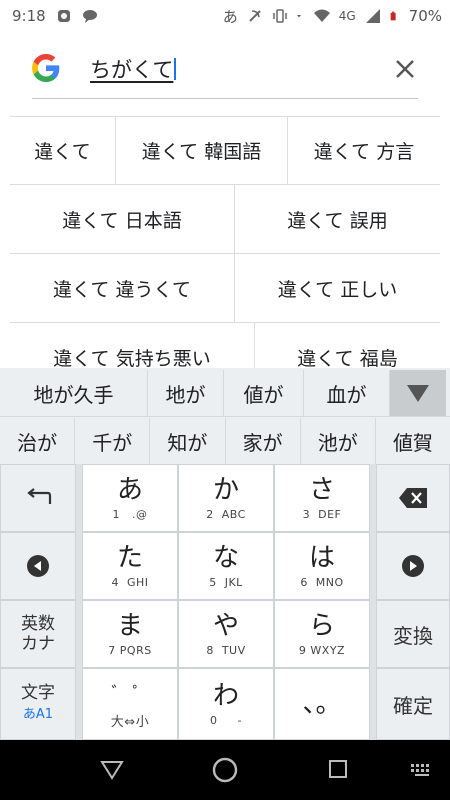  I want to click on undo-key, so click(38, 498).